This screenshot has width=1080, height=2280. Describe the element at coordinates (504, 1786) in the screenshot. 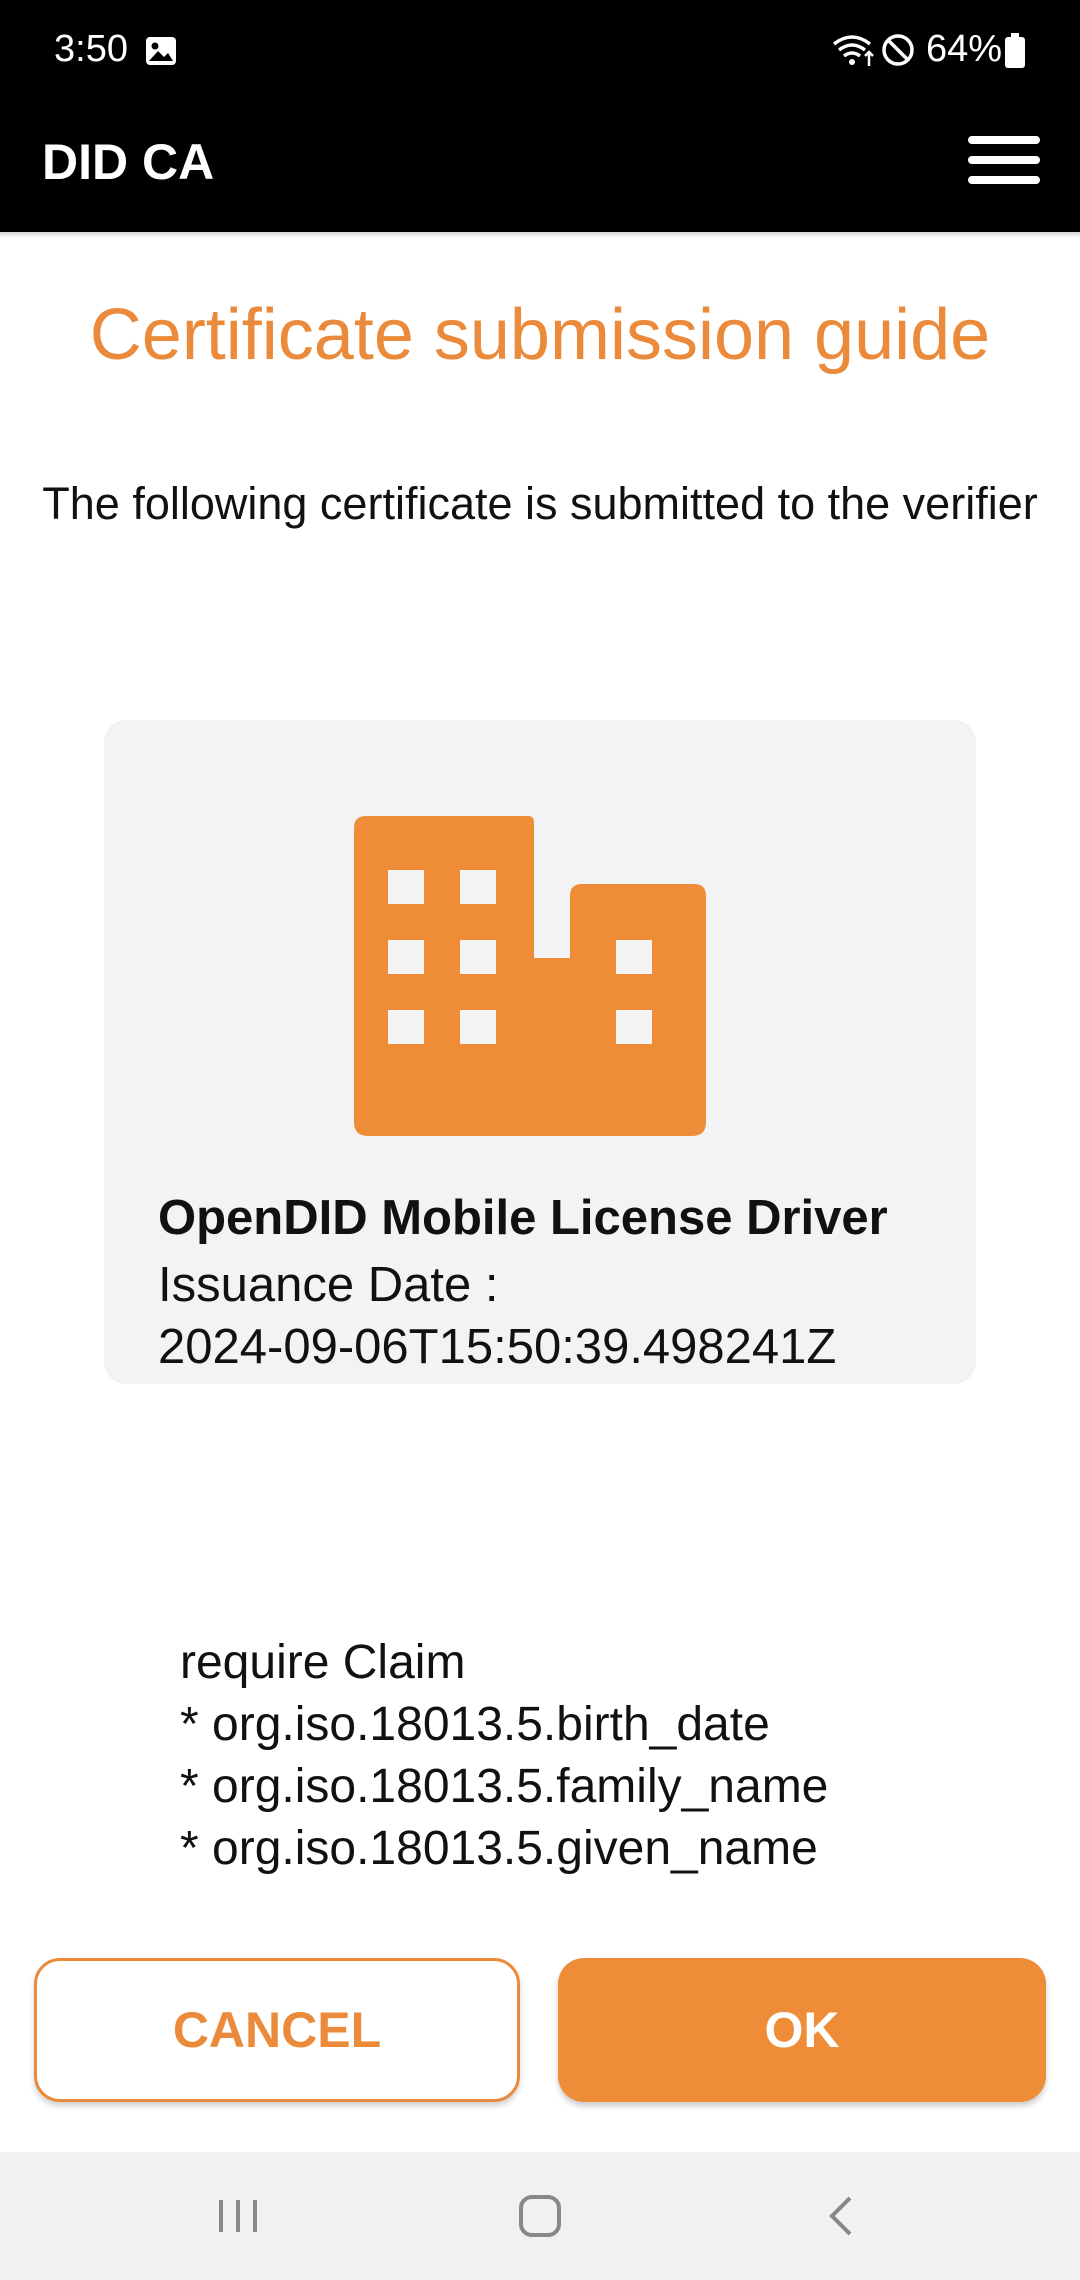

I see `claim-item: * org.iso.18013.5.family_name` at that location.